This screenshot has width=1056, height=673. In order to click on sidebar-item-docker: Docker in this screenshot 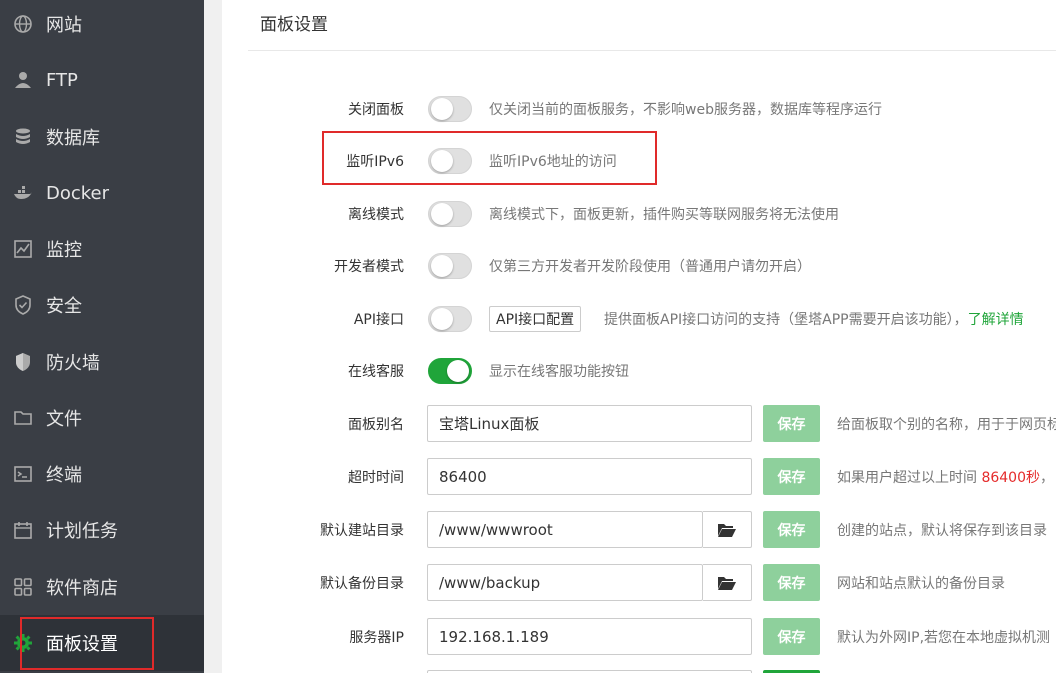, I will do `click(102, 193)`.